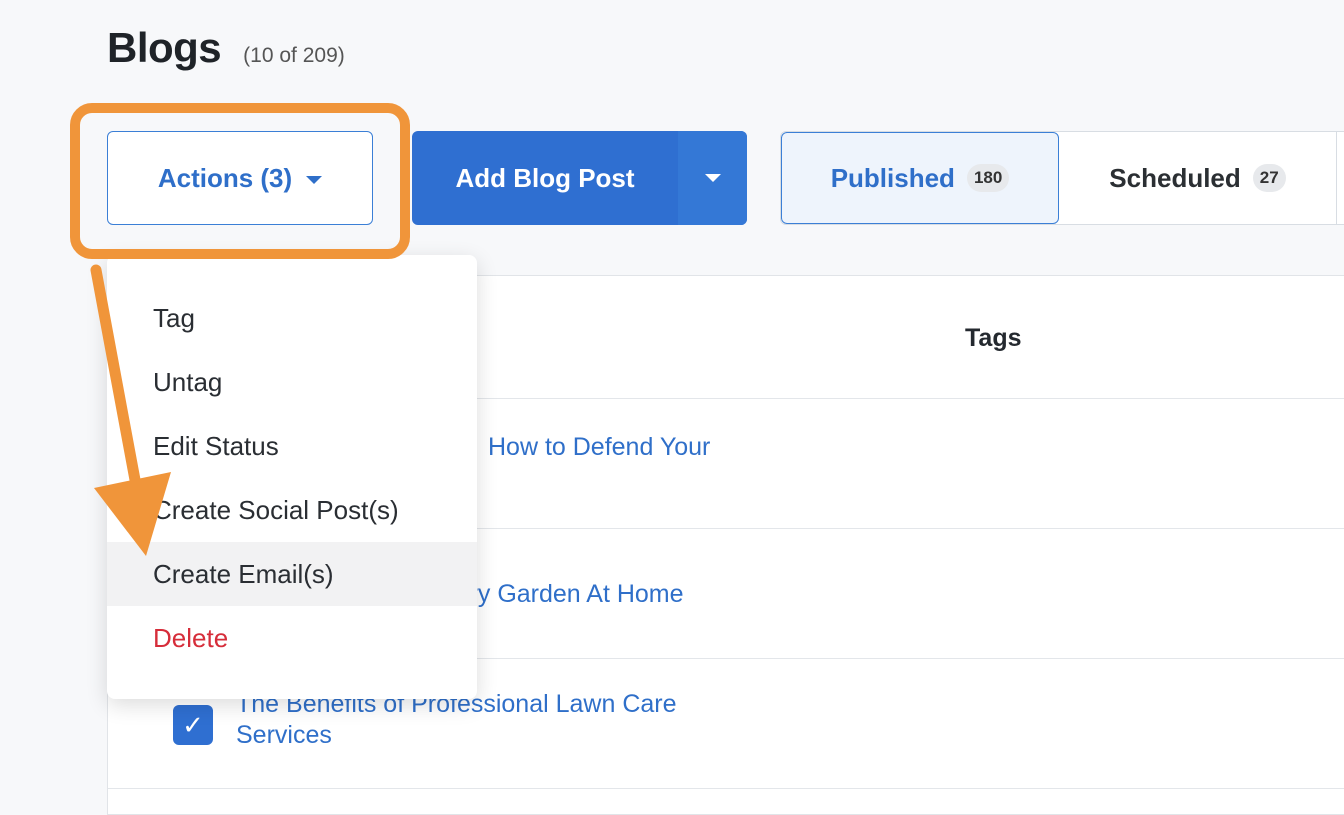 This screenshot has height=815, width=1344. I want to click on menu-item-create-emails: Create Email(s), so click(292, 574).